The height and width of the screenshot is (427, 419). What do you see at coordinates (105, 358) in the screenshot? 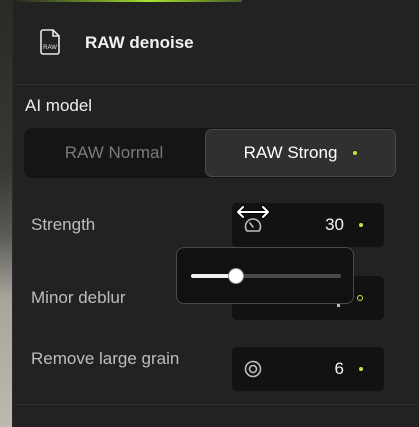
I see `remove-large-grain-label: Remove large grain` at bounding box center [105, 358].